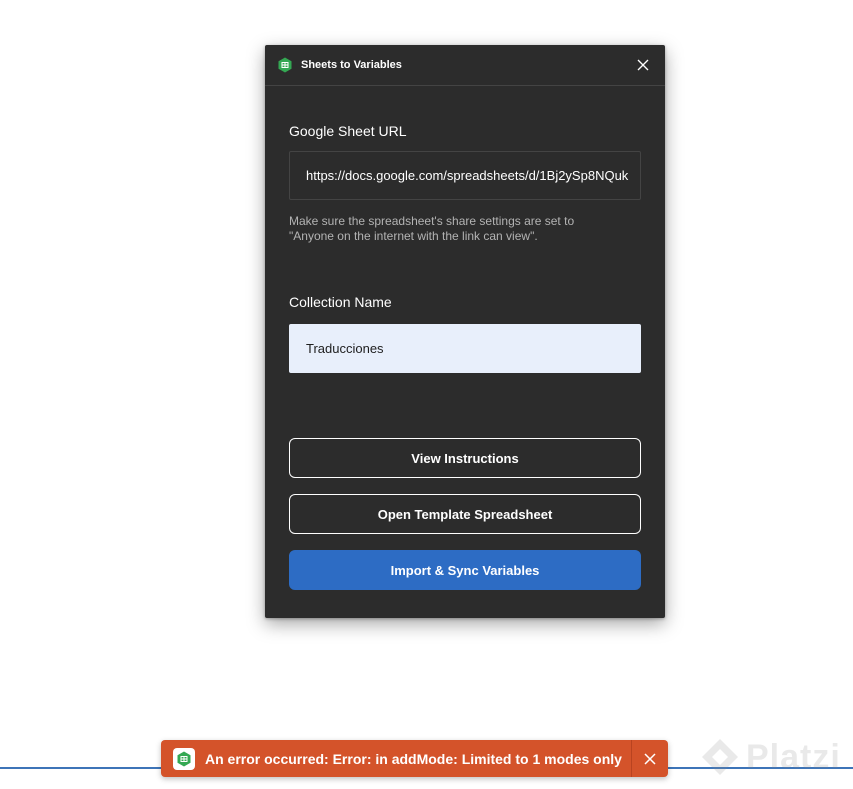 The width and height of the screenshot is (853, 789). I want to click on open-template-button: Open Template Spreadsheet, so click(465, 514).